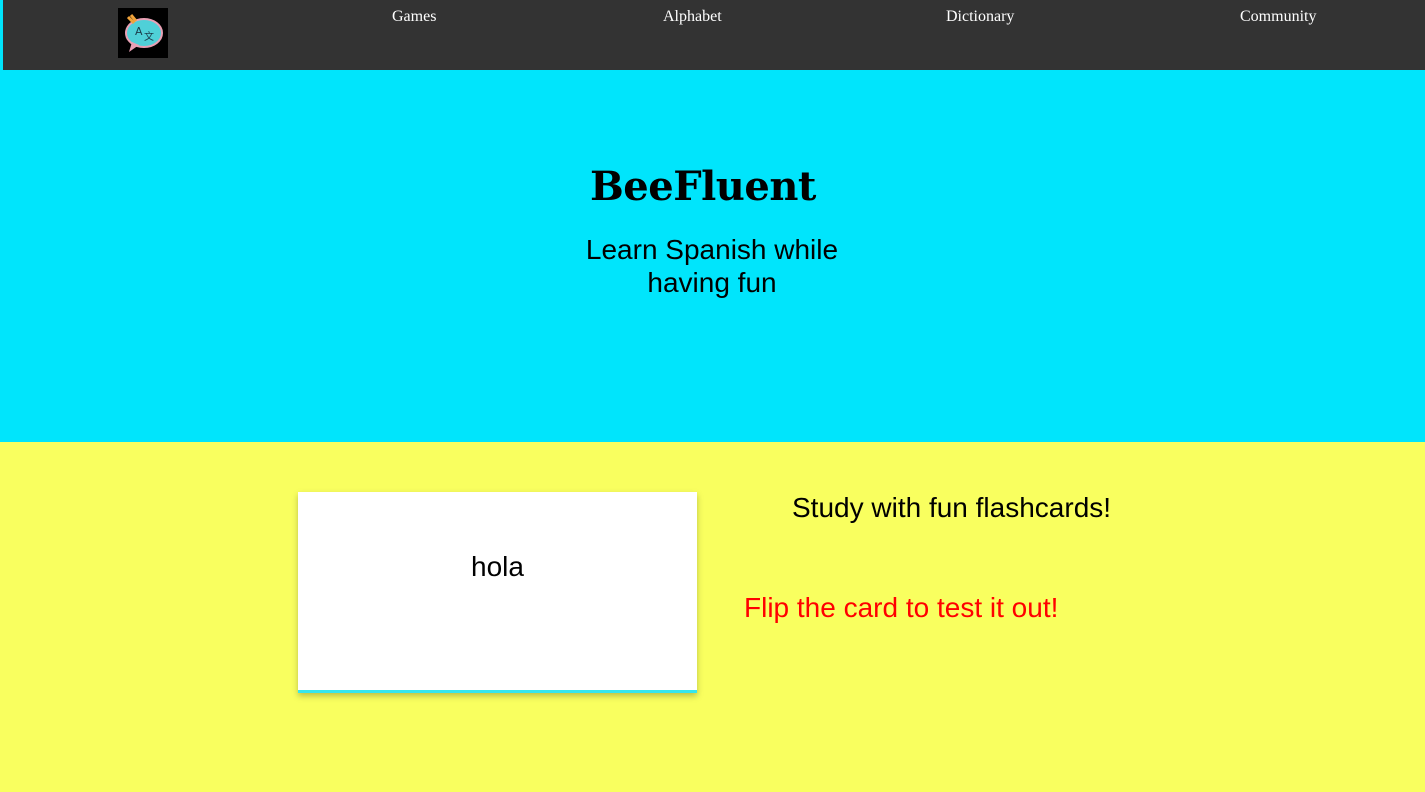  Describe the element at coordinates (952, 507) in the screenshot. I see `flashcards-heading: Study with fun flashcards!` at that location.